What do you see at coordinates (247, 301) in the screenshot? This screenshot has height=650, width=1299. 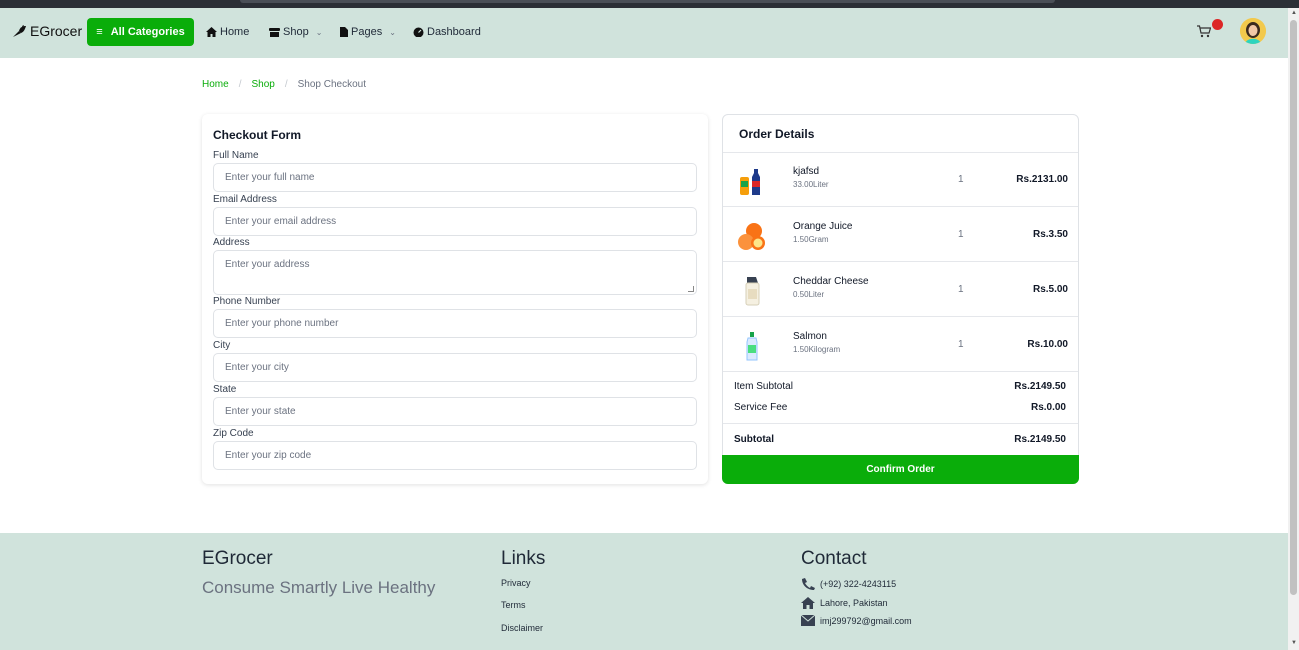 I see `phone-label: Phone Number` at bounding box center [247, 301].